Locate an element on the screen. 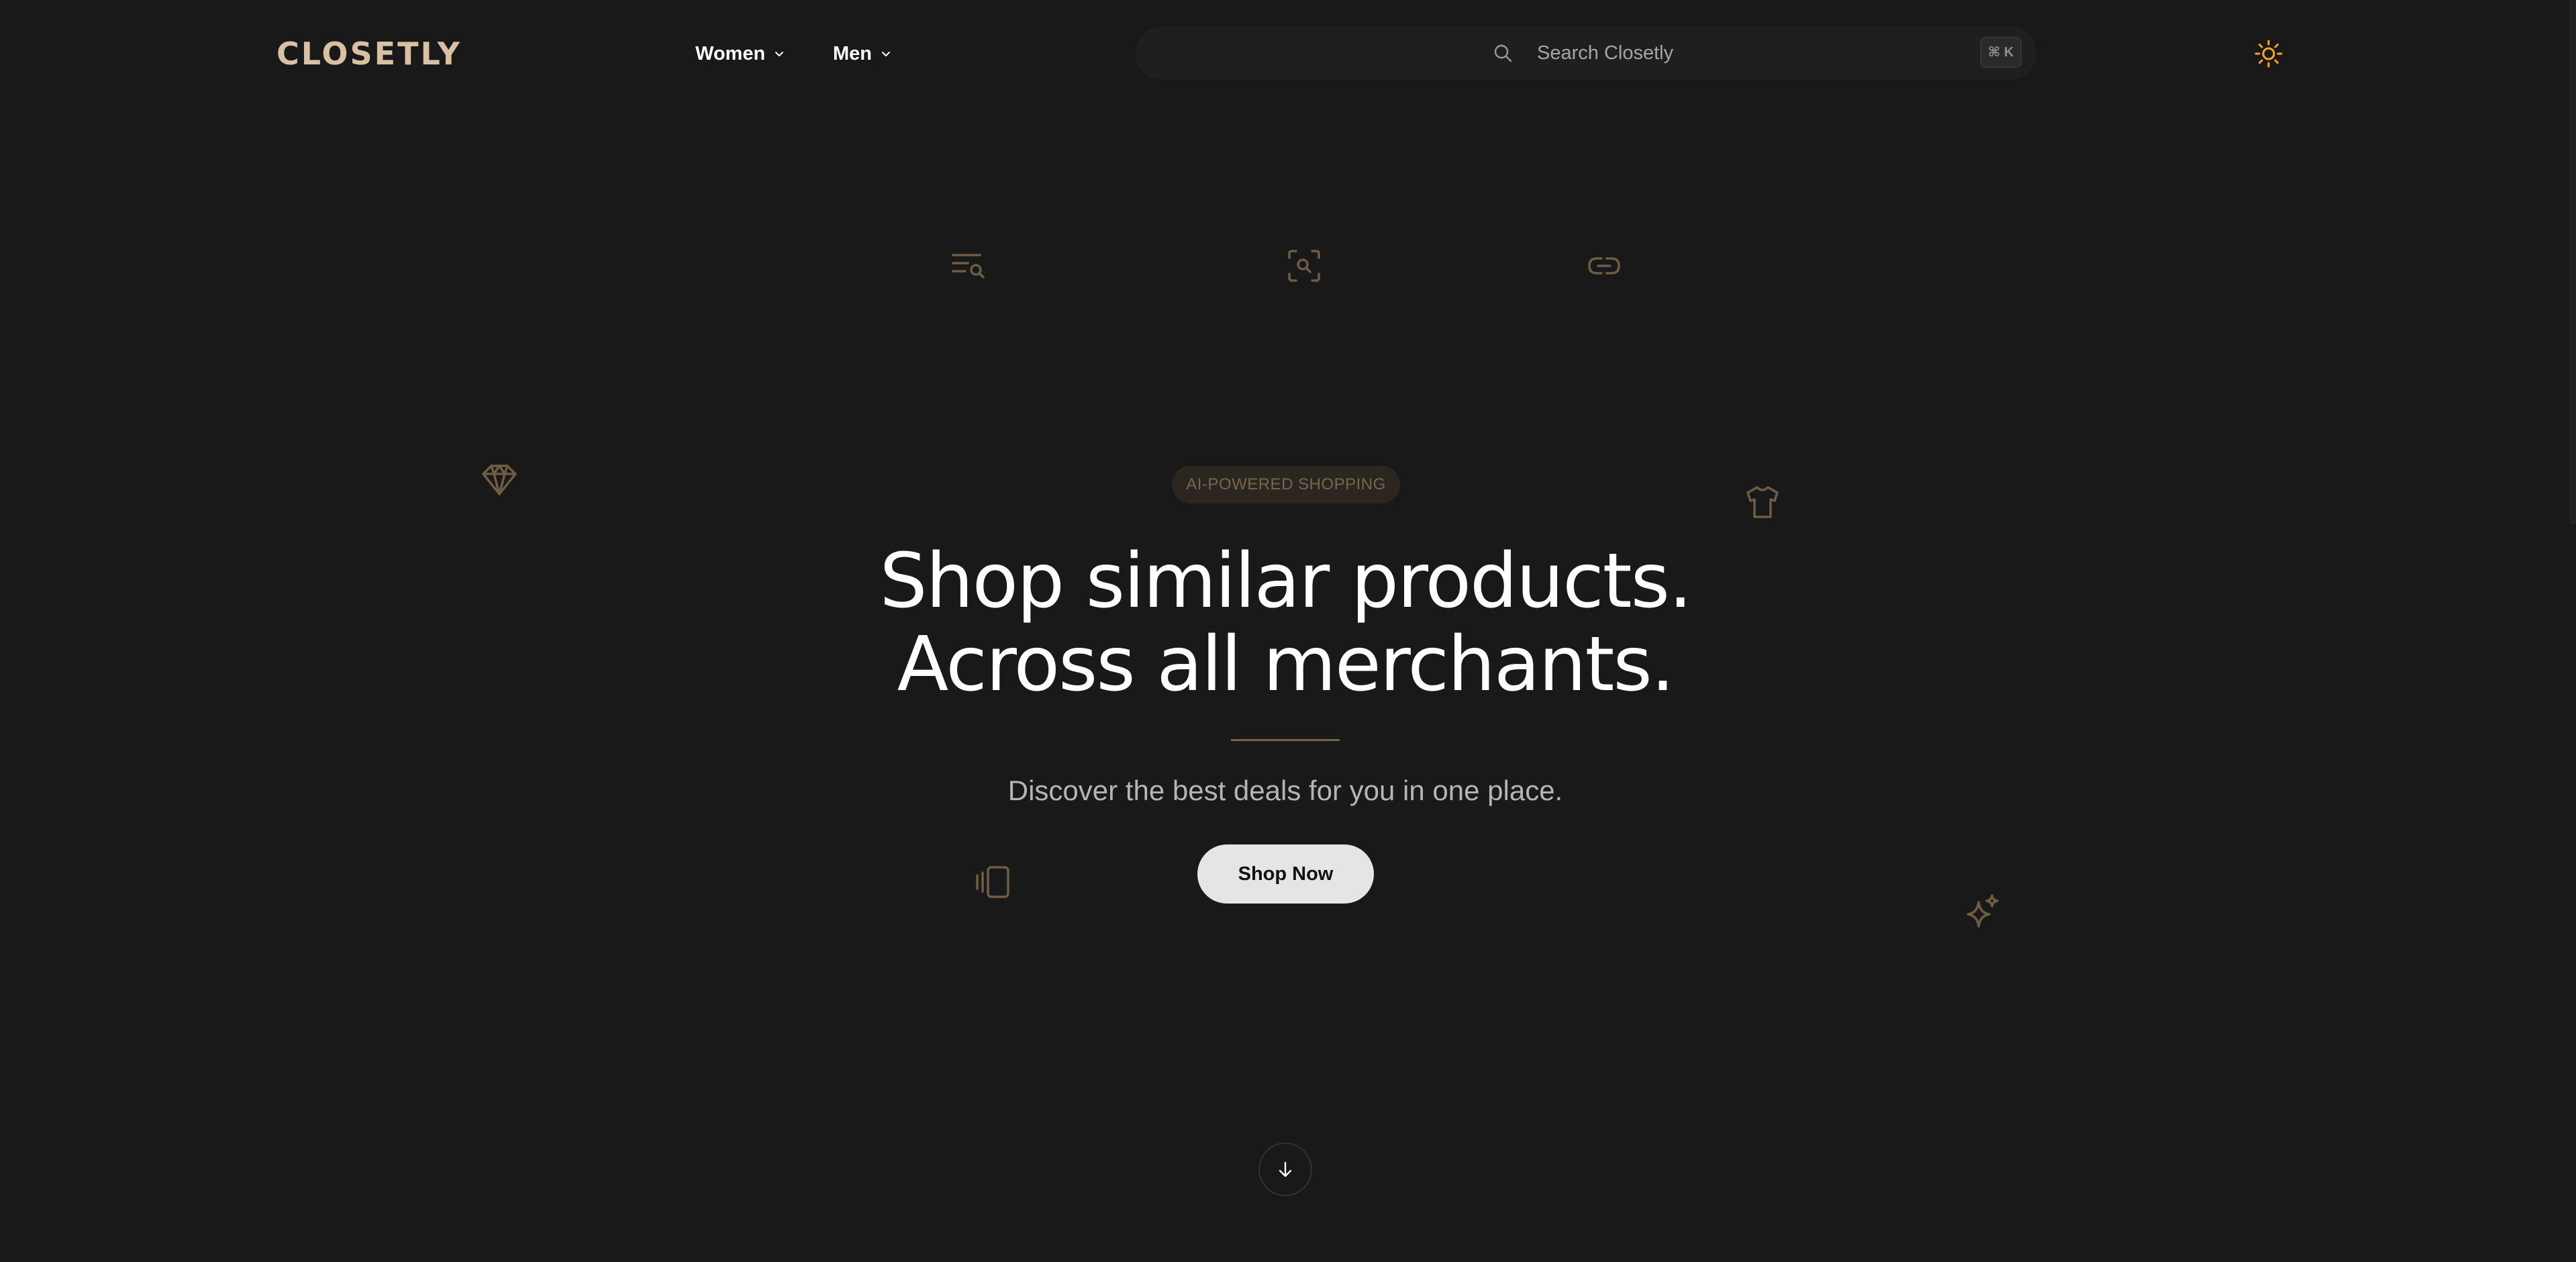 The width and height of the screenshot is (2576, 1262). nav-men: Men is located at coordinates (862, 54).